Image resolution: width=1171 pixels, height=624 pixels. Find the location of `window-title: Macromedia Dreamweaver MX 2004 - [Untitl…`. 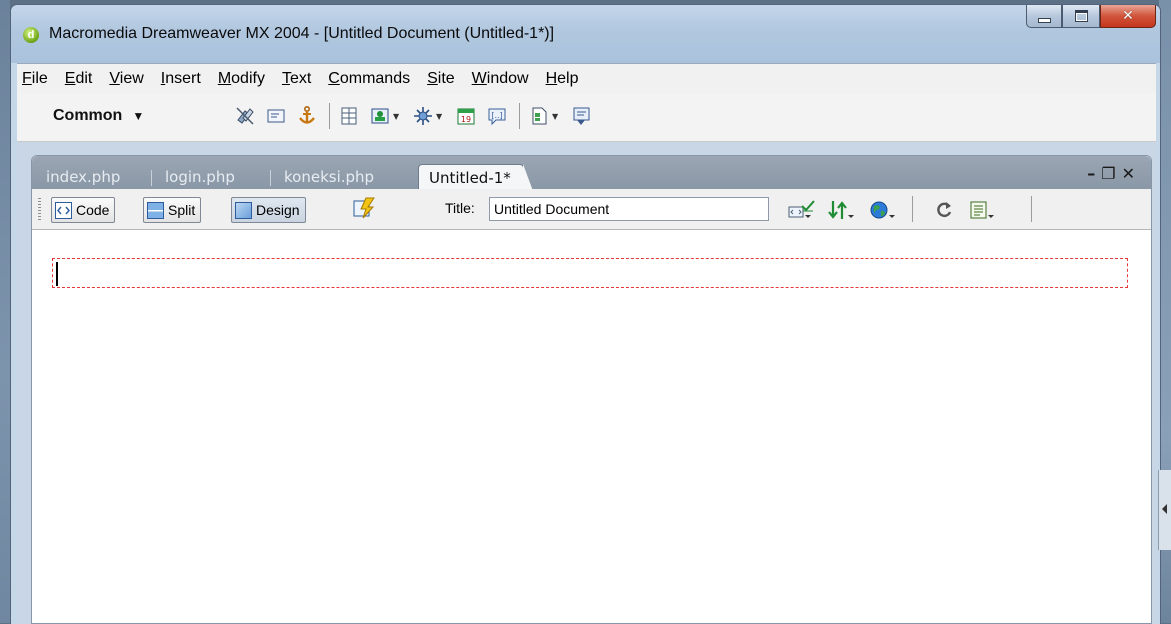

window-title: Macromedia Dreamweaver MX 2004 - [Untitl… is located at coordinates (302, 33).